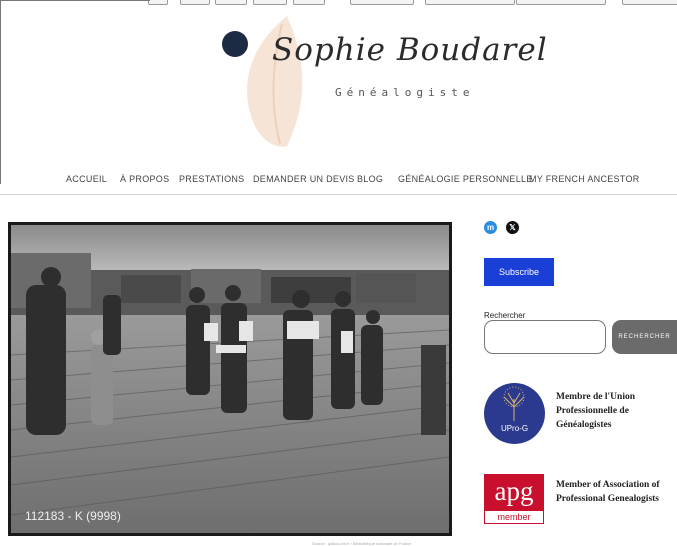  I want to click on nav-item-my-french-ancestor: MY FRENCH ANCESTOR, so click(584, 179).